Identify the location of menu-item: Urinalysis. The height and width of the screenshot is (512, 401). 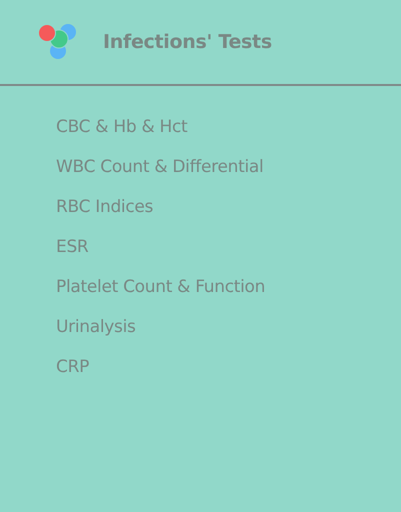
(228, 327).